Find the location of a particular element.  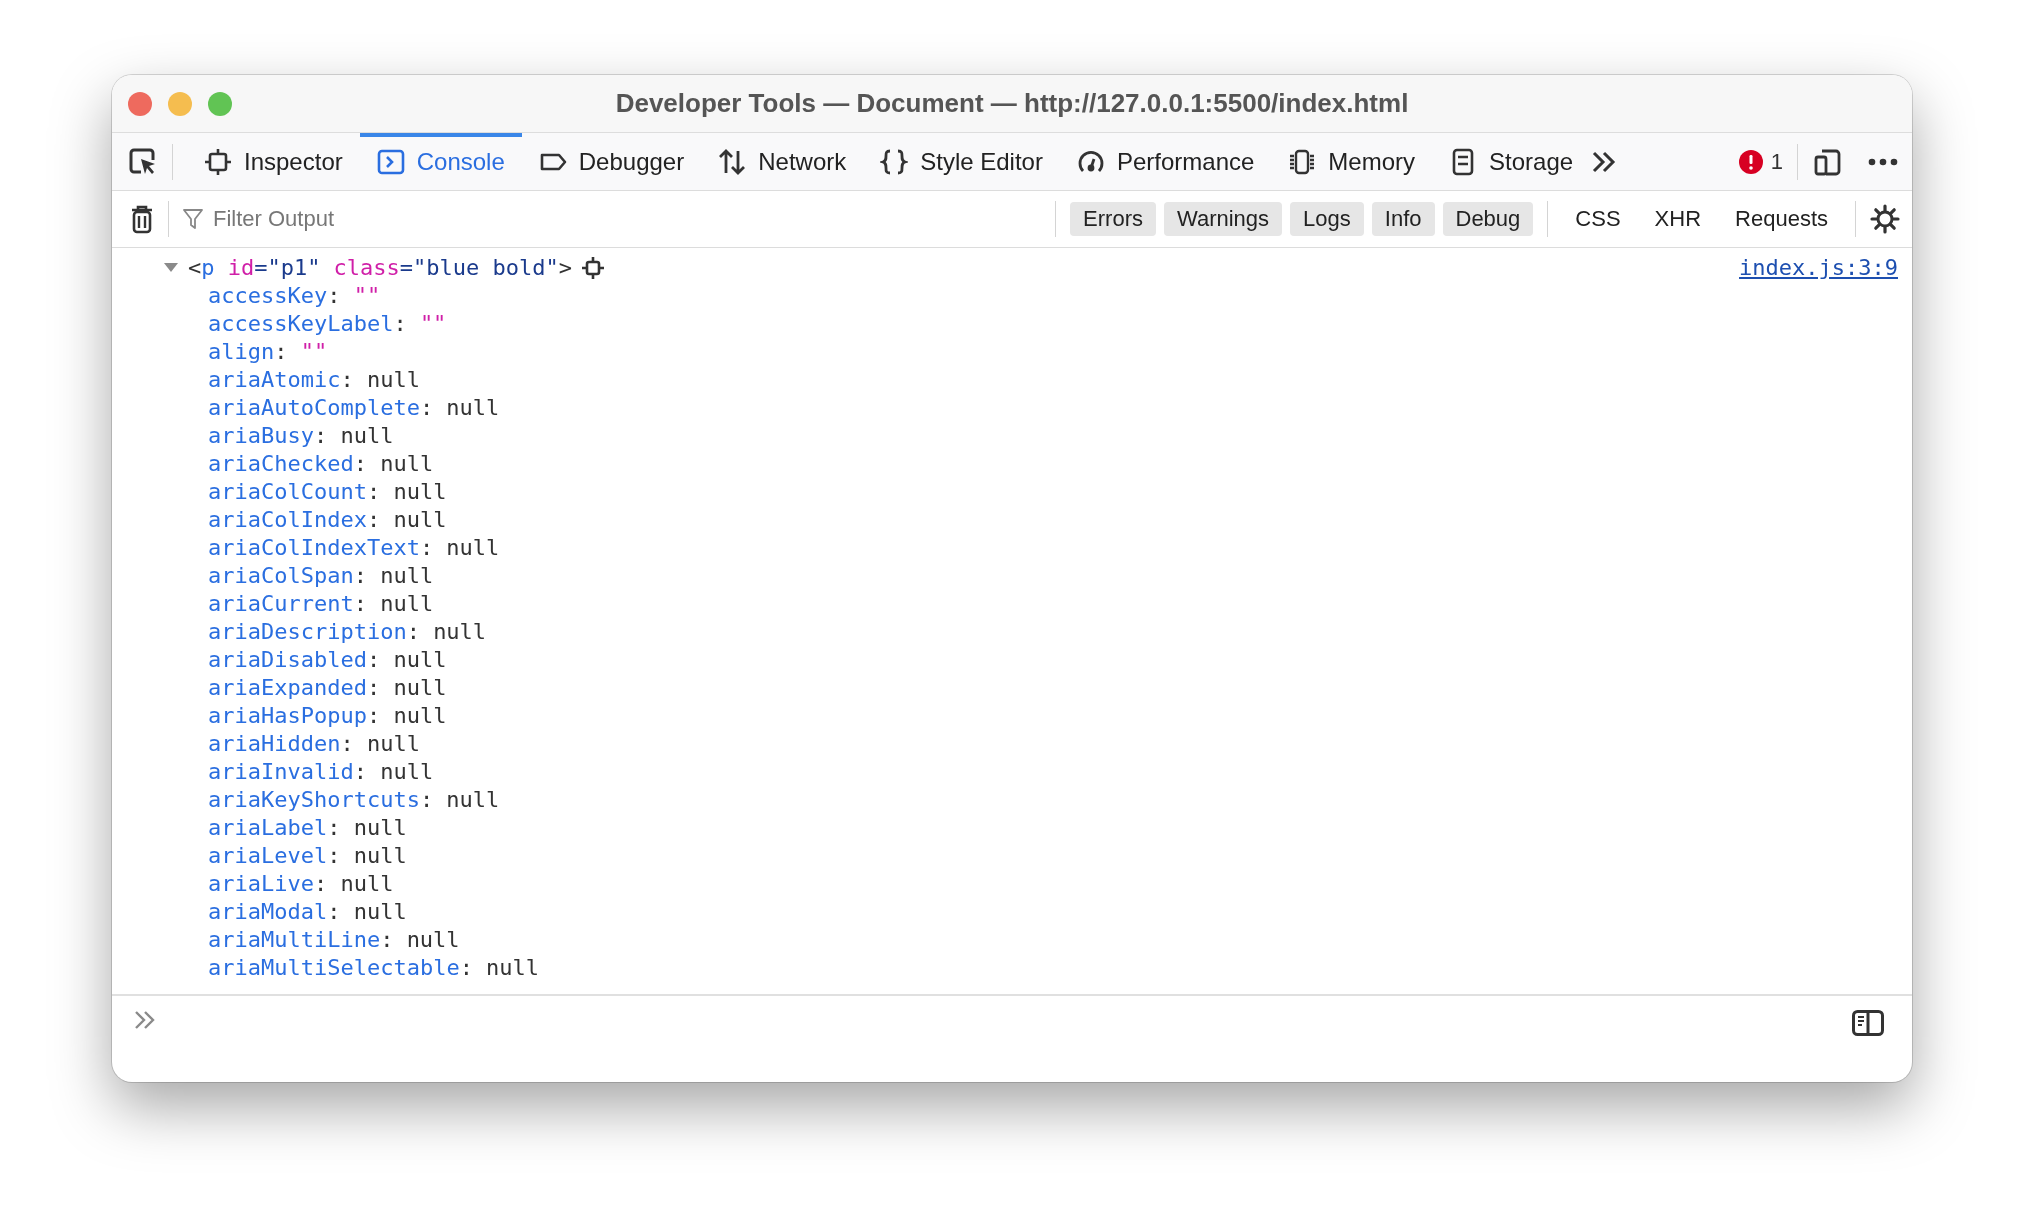

level-filter-button: Warnings is located at coordinates (1223, 219).